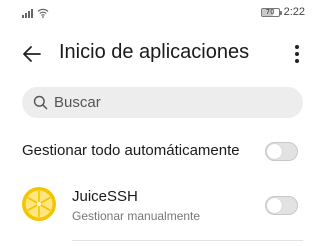  I want to click on signal-icon, so click(27, 13).